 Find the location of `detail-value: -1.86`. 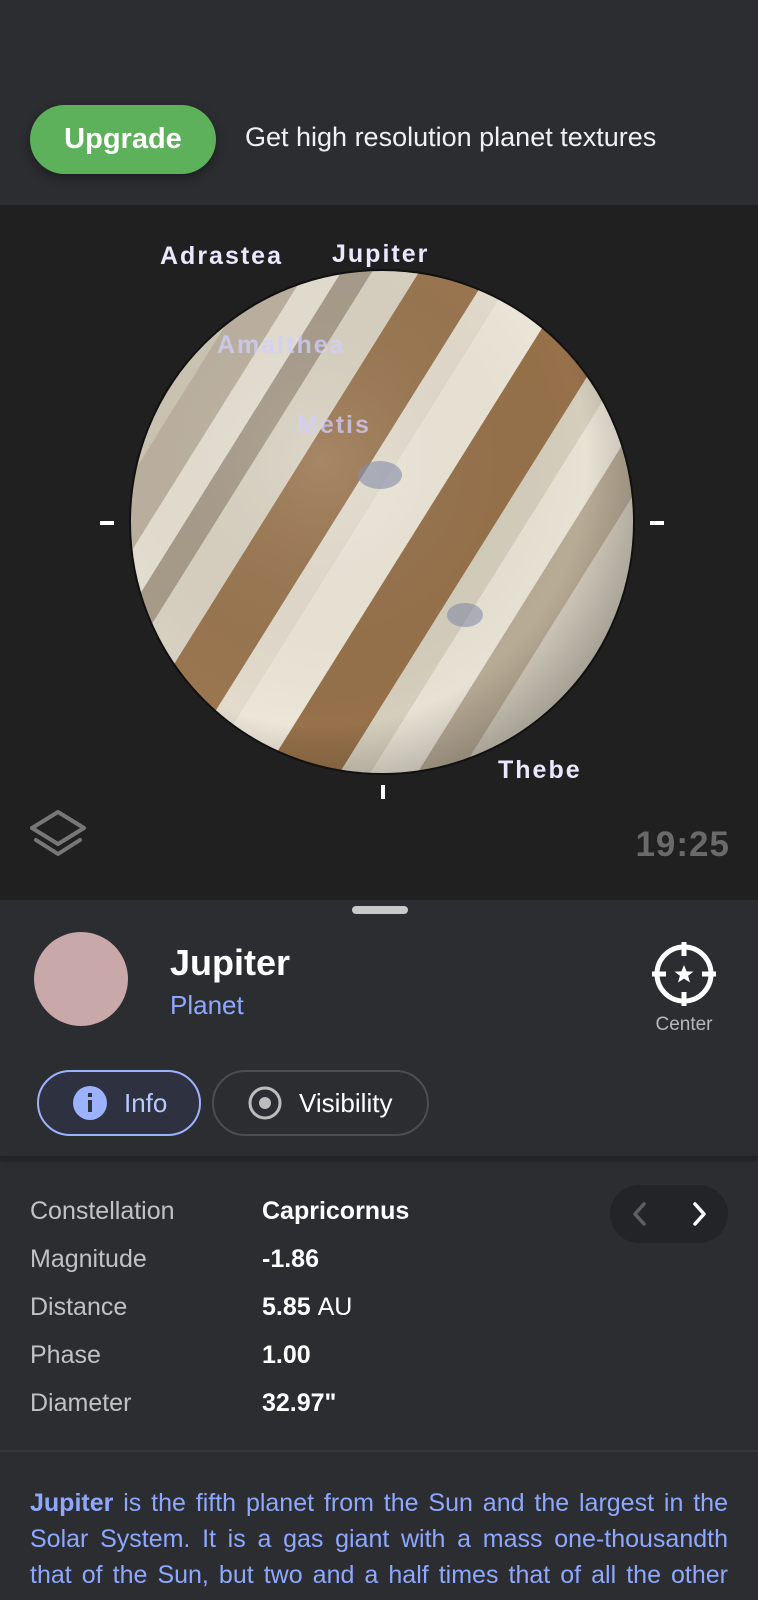

detail-value: -1.86 is located at coordinates (290, 1259).